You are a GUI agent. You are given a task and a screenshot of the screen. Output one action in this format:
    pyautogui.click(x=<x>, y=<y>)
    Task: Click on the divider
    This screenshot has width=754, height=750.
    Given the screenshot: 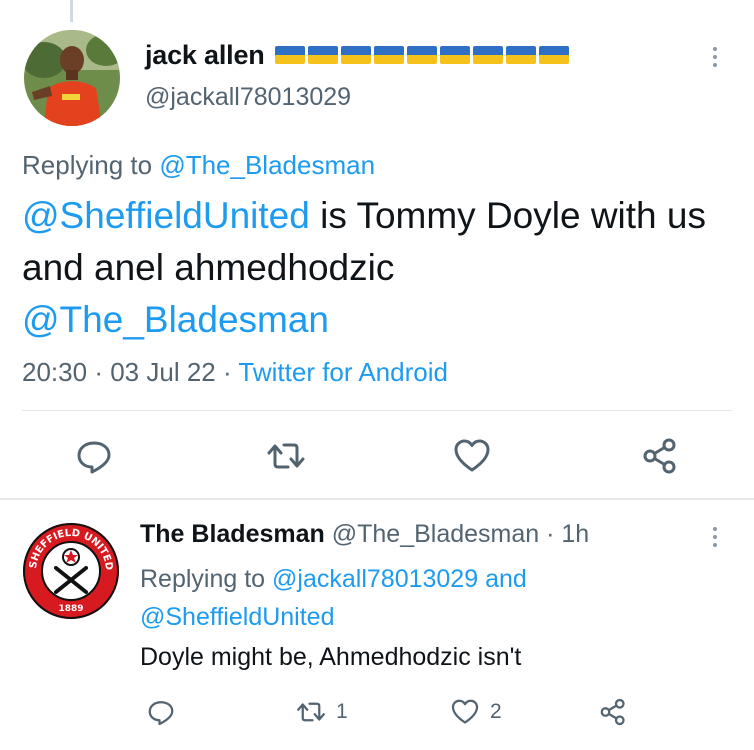 What is the action you would take?
    pyautogui.click(x=377, y=410)
    